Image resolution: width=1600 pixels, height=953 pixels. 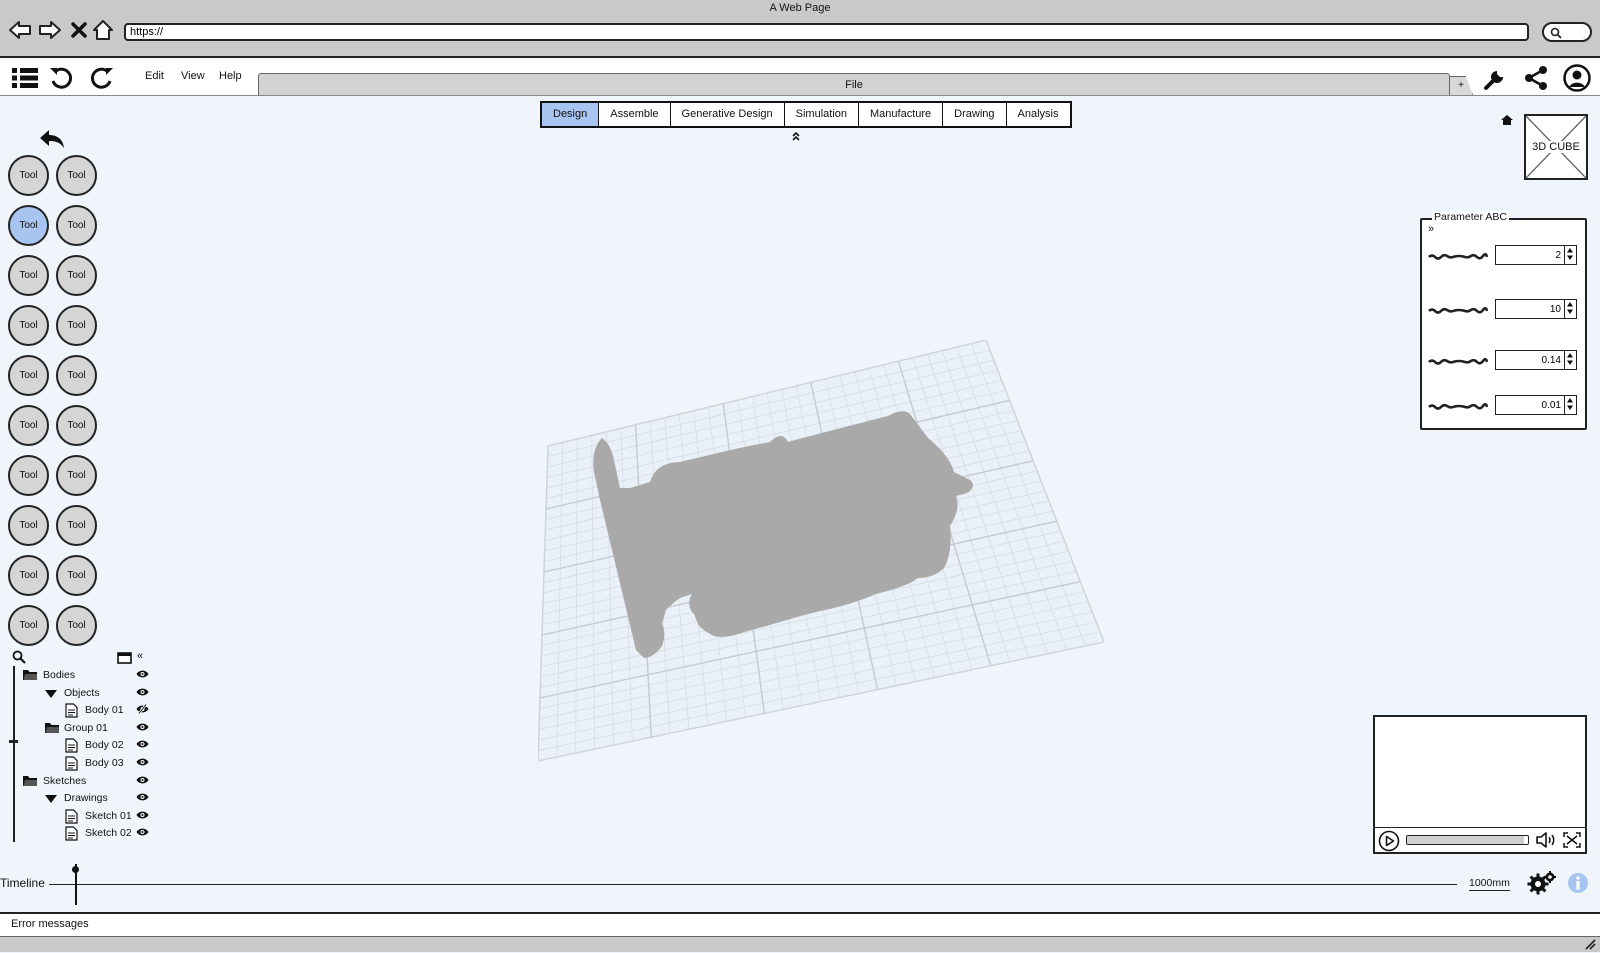 What do you see at coordinates (25, 78) in the screenshot?
I see `list-menu-icon` at bounding box center [25, 78].